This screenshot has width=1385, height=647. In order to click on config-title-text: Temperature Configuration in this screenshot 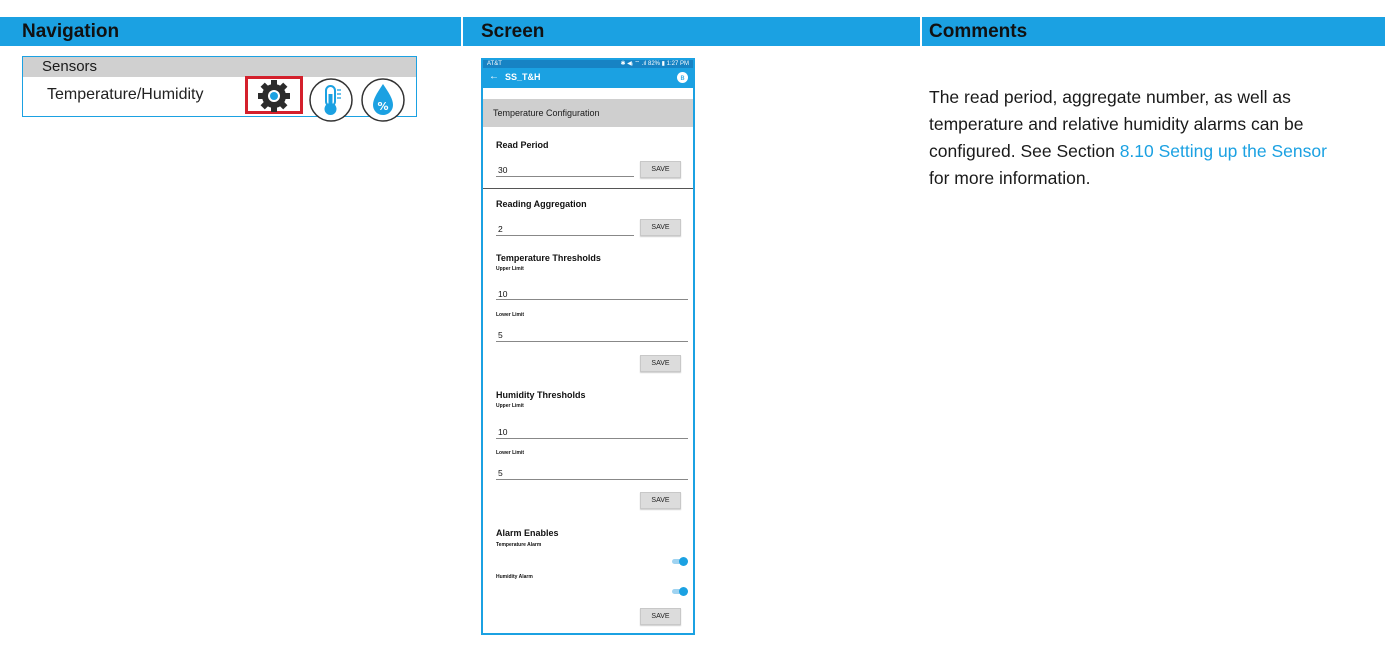, I will do `click(546, 113)`.